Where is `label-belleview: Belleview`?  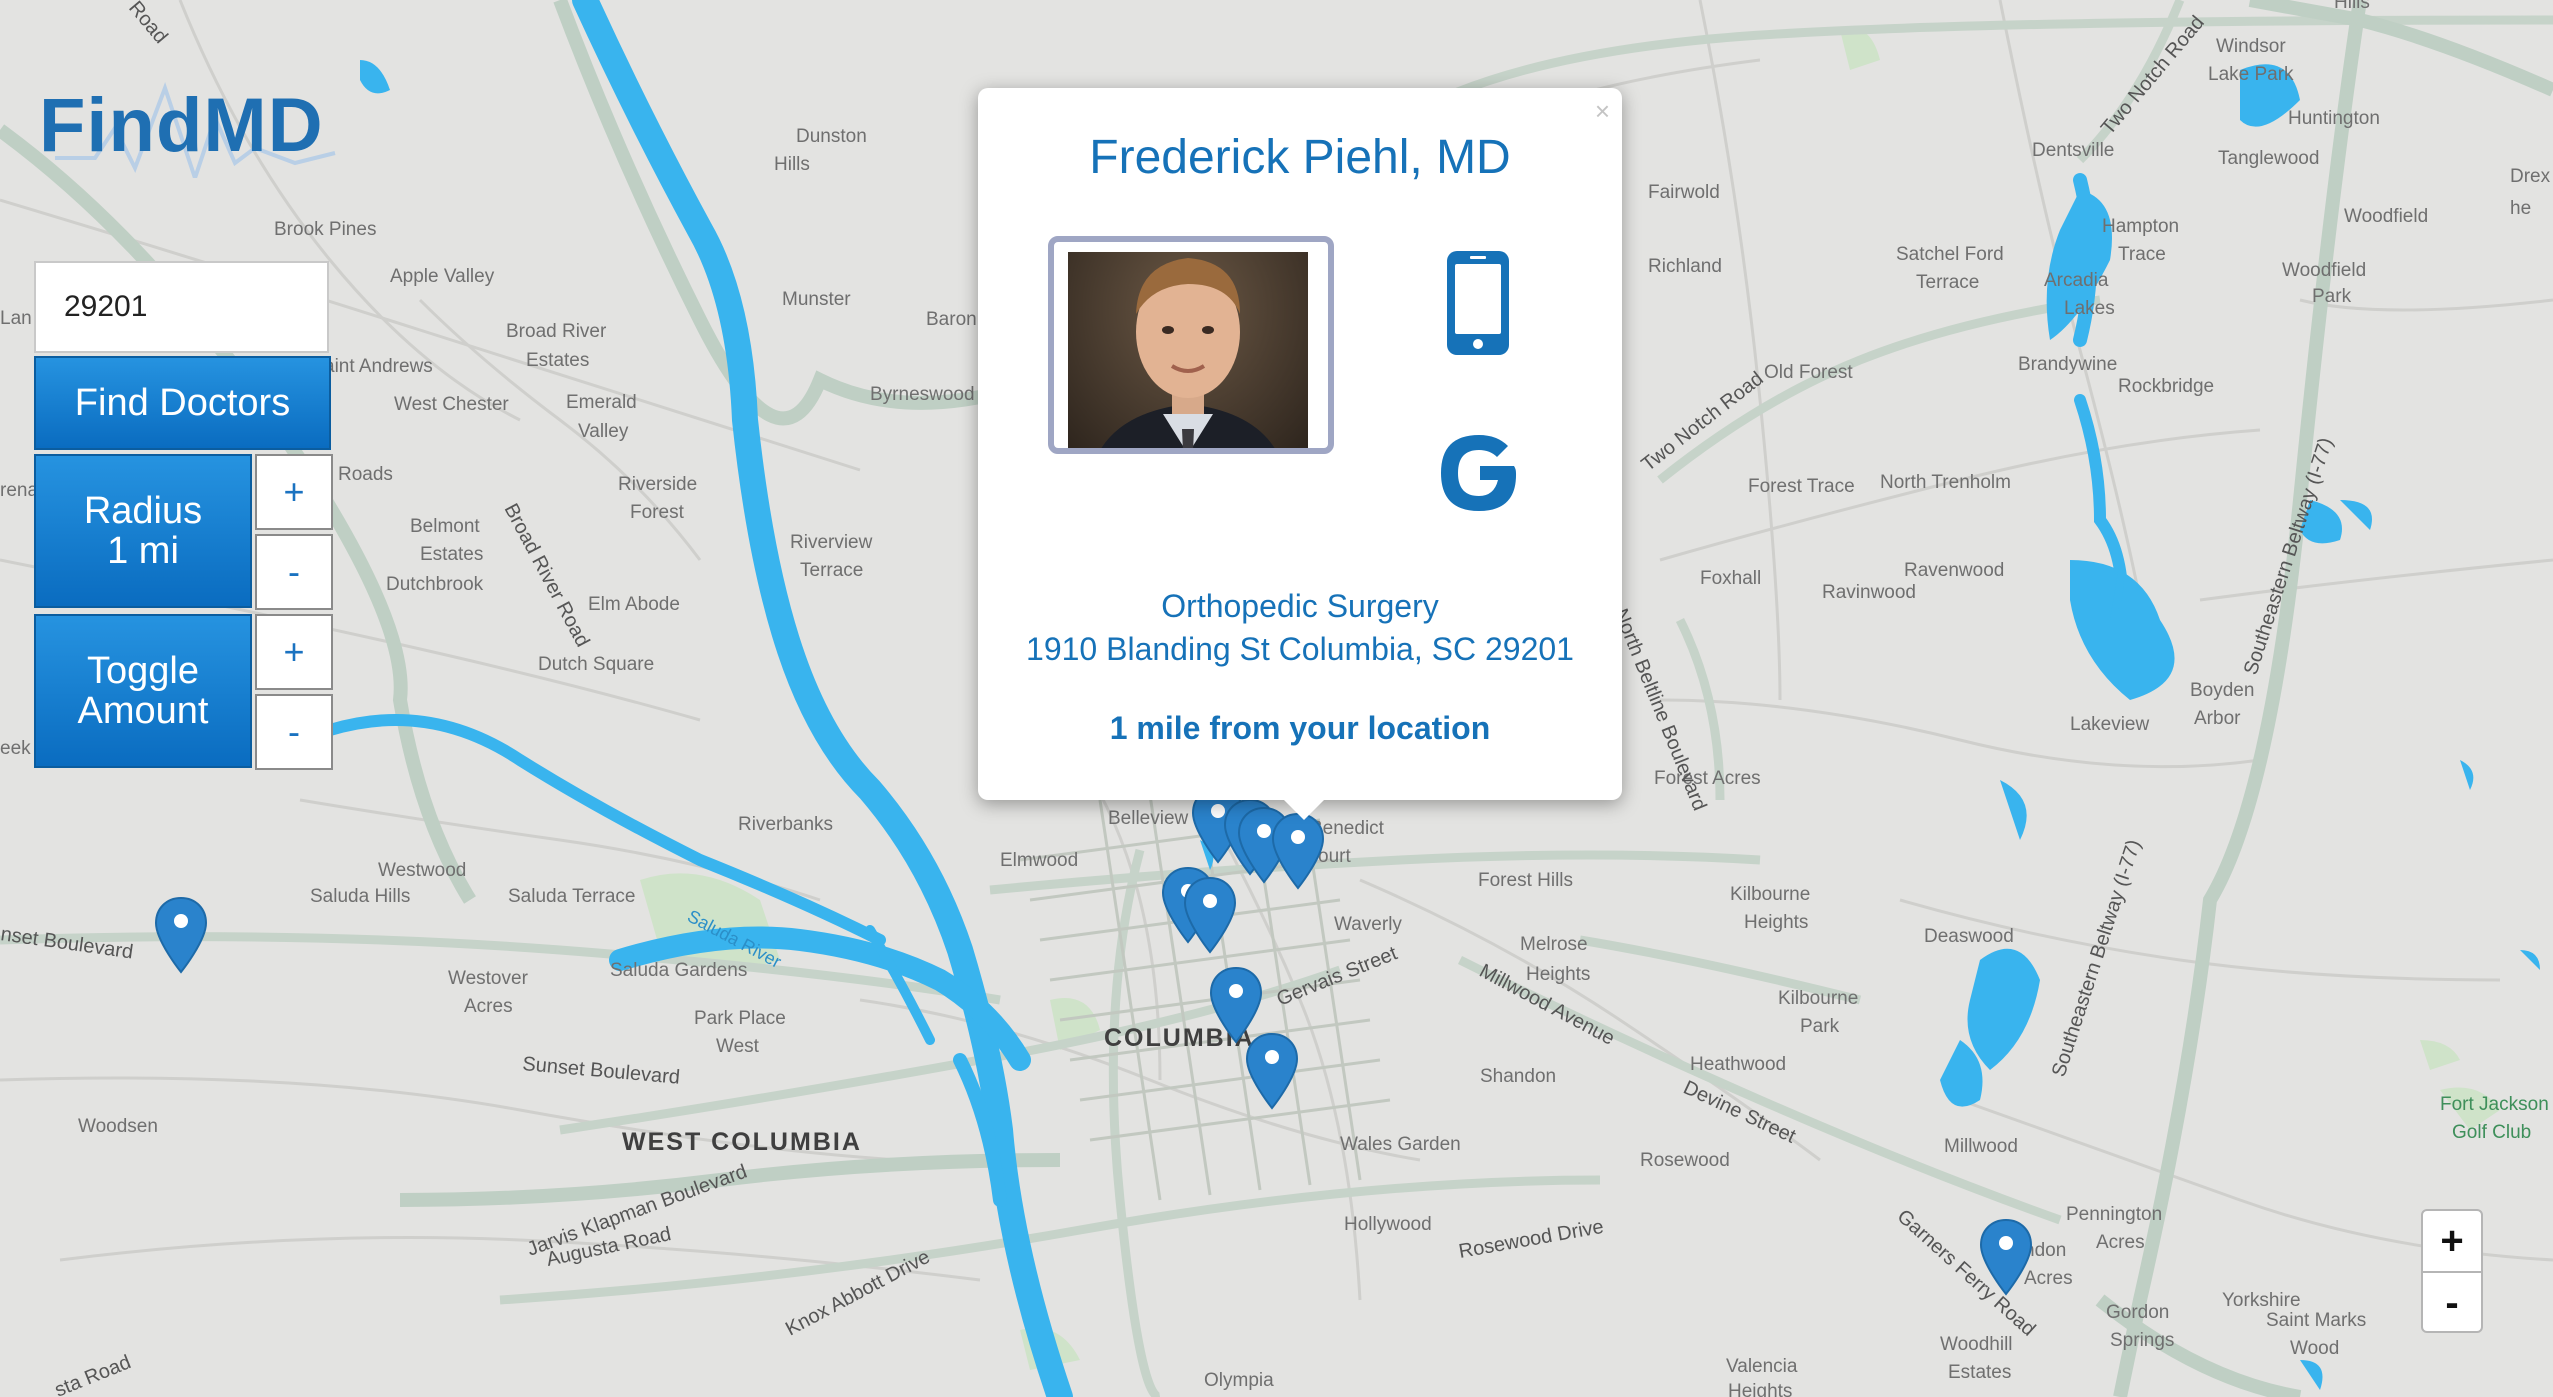
label-belleview: Belleview is located at coordinates (1148, 818).